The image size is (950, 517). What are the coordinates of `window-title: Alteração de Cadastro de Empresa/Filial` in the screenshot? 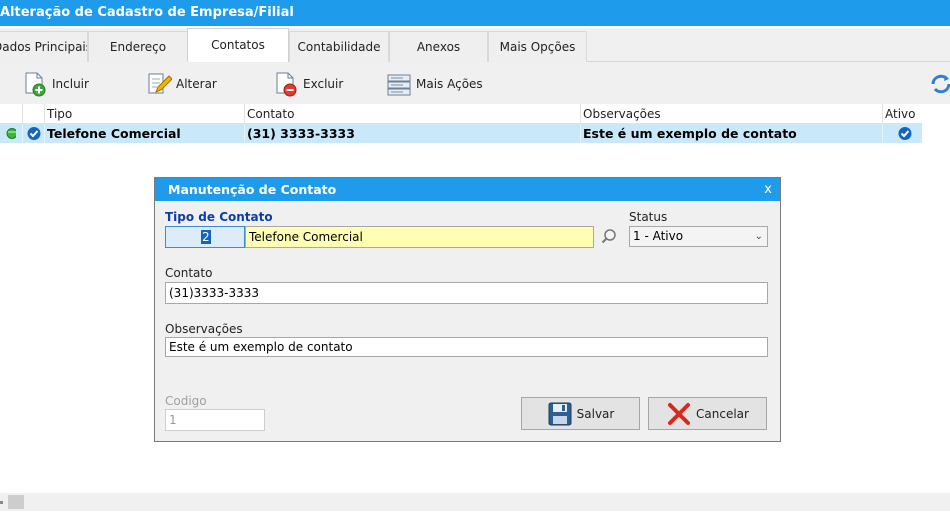 It's located at (475, 13).